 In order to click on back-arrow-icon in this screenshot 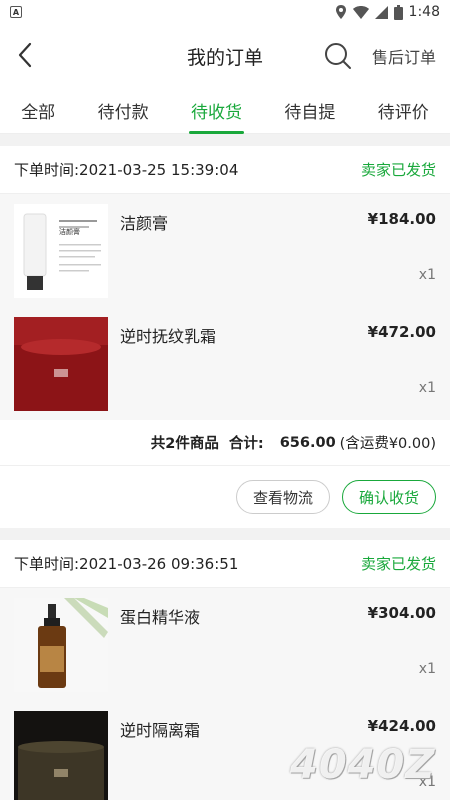, I will do `click(27, 55)`.